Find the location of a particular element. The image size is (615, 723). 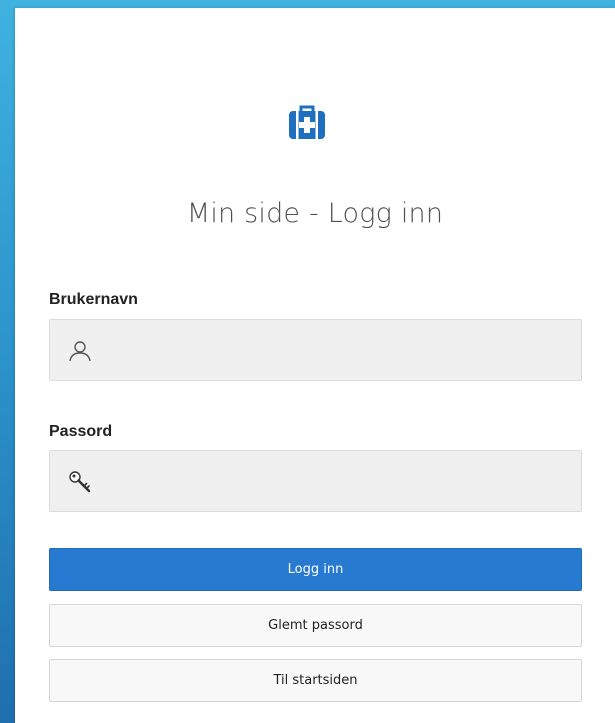

username-input is located at coordinates (336, 350).